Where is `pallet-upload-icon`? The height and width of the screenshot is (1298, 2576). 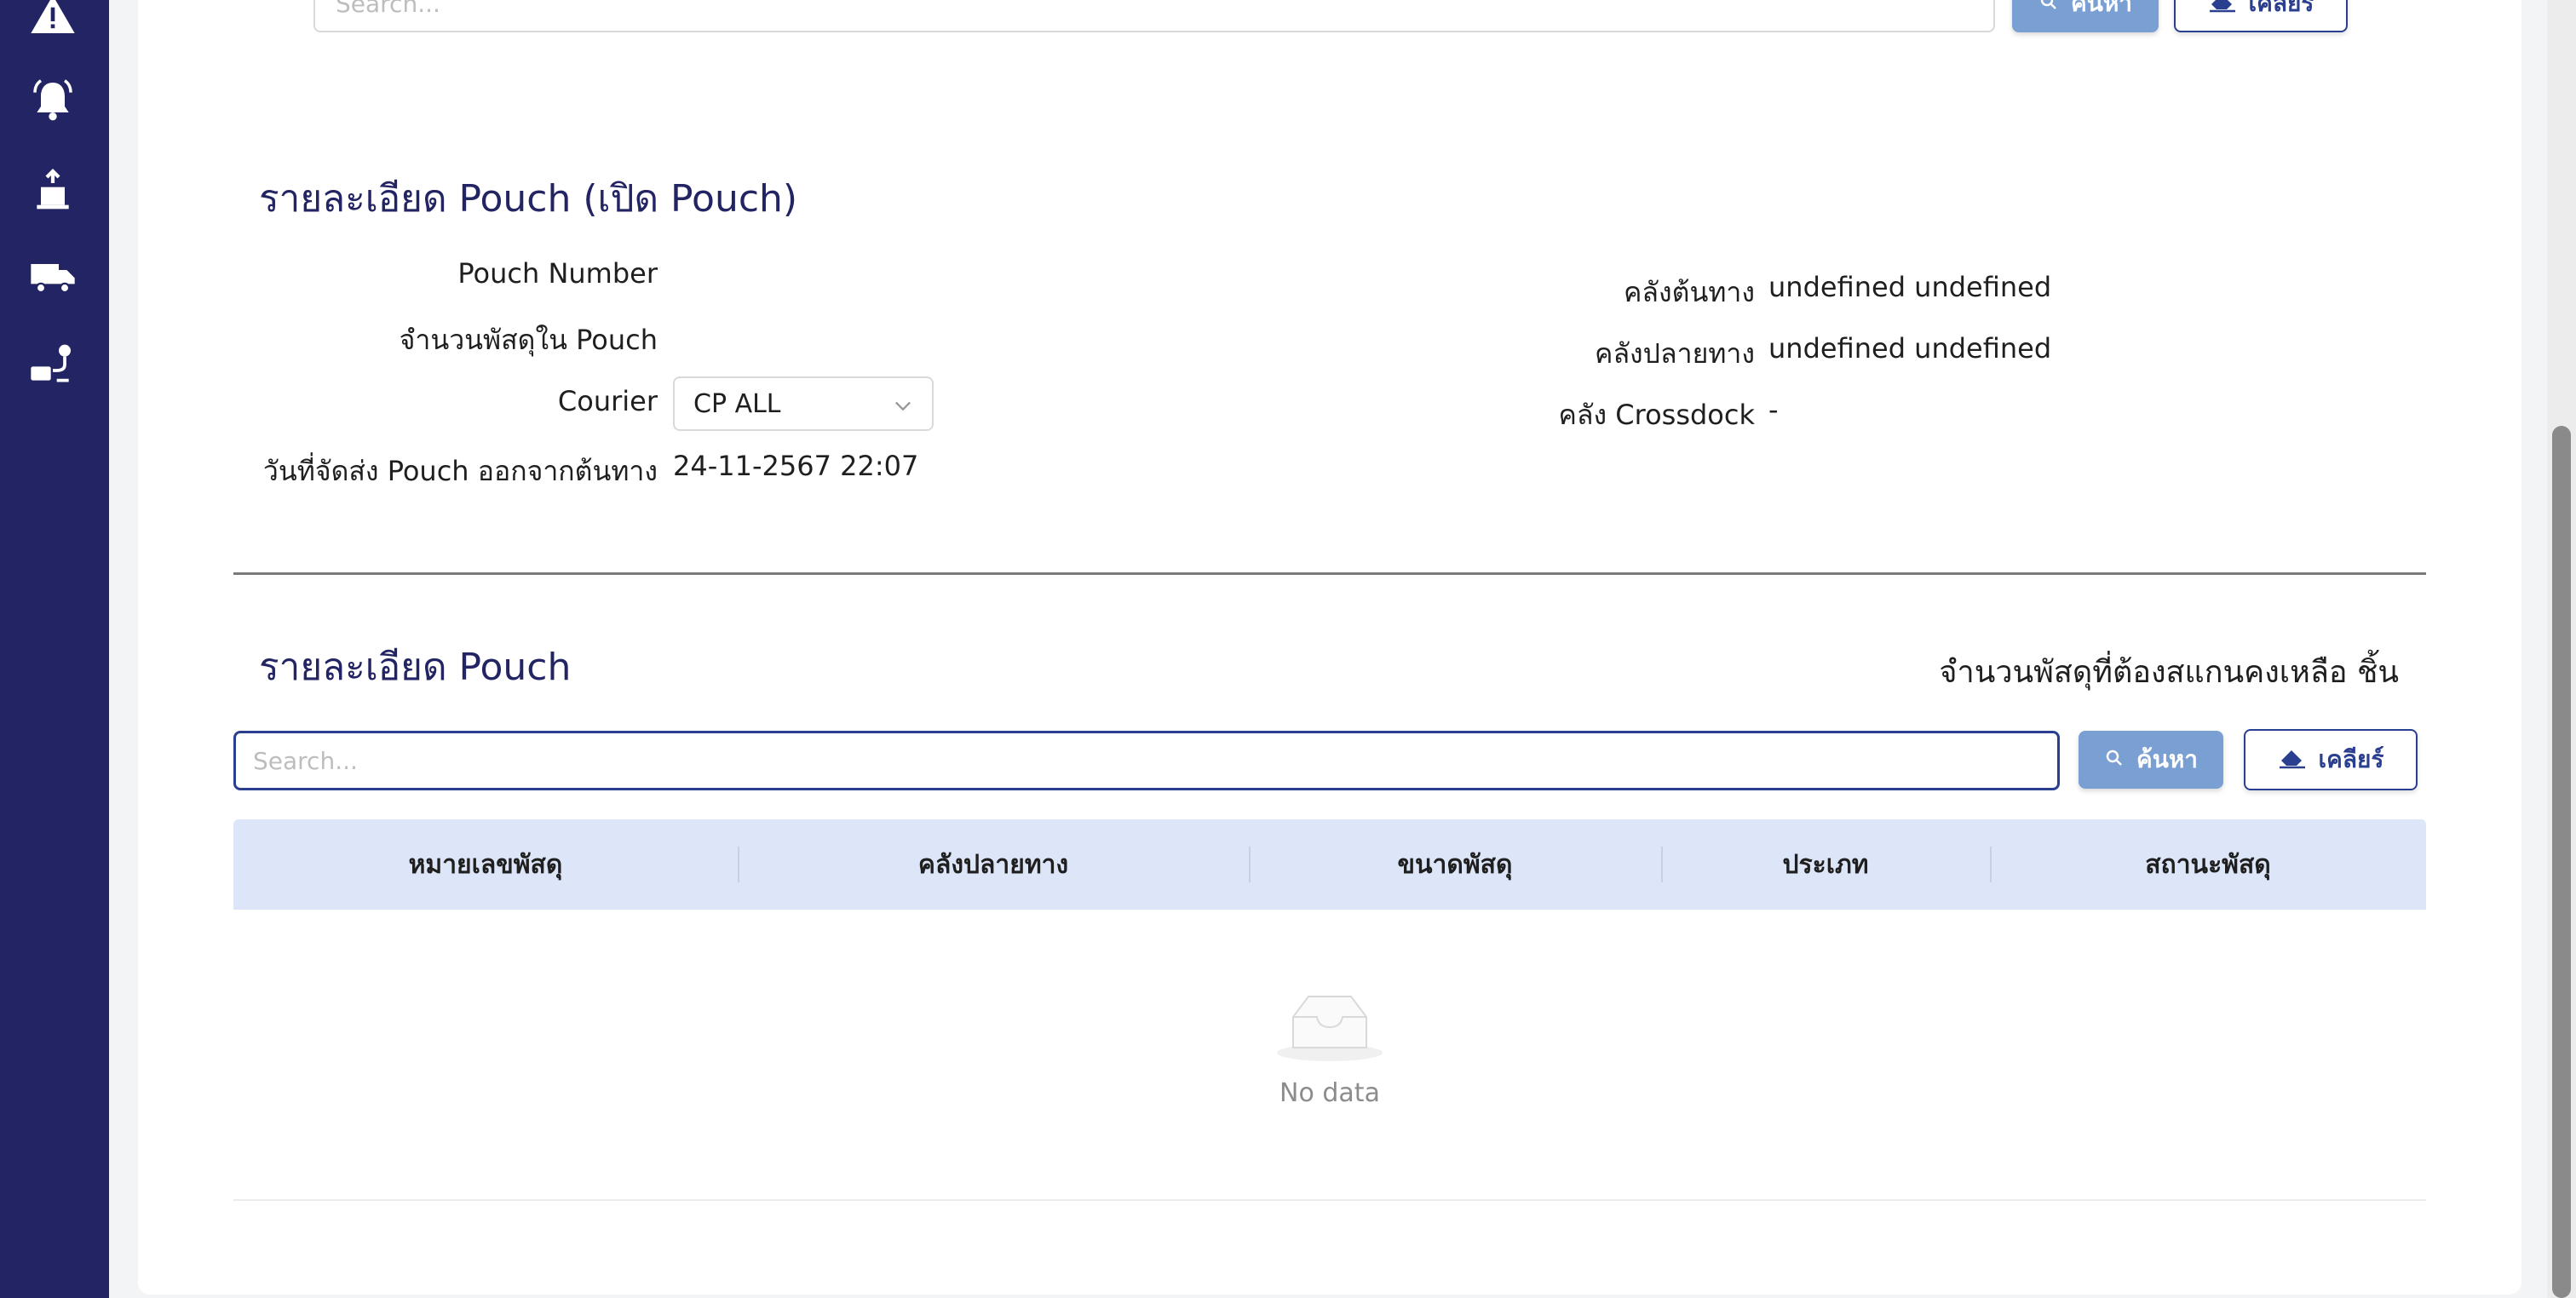 pallet-upload-icon is located at coordinates (53, 189).